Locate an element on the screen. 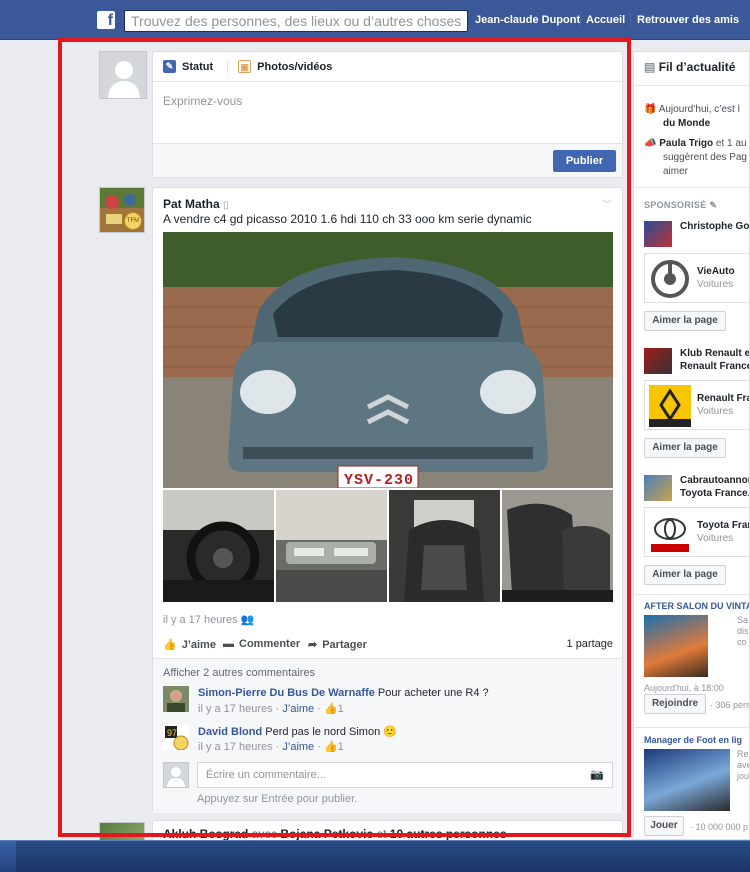 The height and width of the screenshot is (872, 750). post-options-chevron-icon: ﹀ is located at coordinates (607, 203).